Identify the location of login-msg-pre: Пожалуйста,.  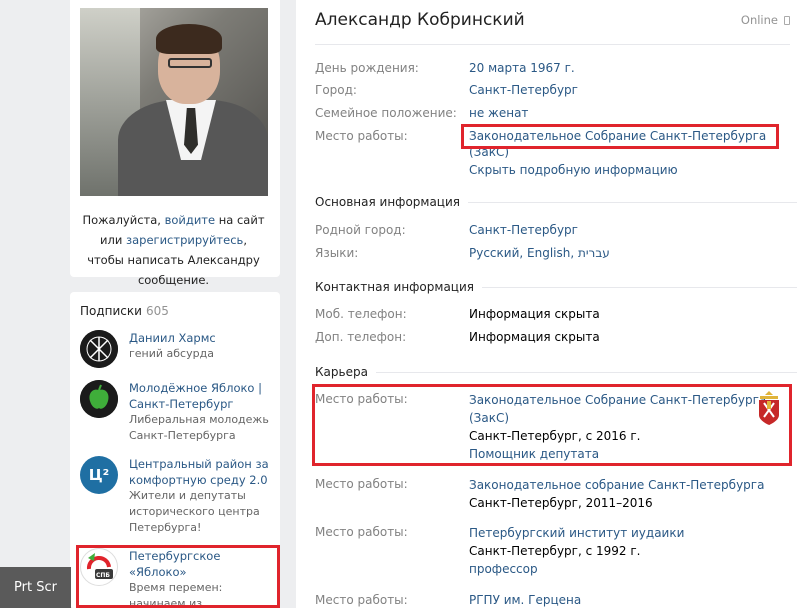
(123, 220).